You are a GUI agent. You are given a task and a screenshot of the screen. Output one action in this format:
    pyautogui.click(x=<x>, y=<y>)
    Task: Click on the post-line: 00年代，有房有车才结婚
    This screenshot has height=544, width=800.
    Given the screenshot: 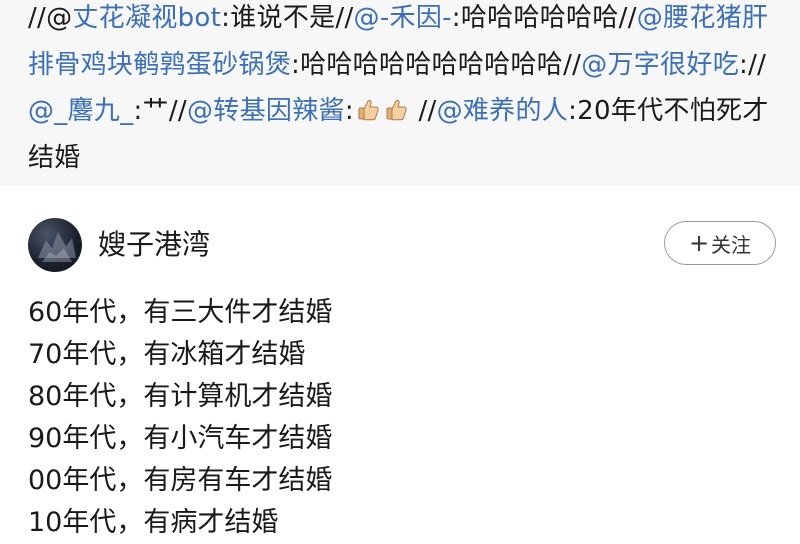 What is the action you would take?
    pyautogui.click(x=180, y=480)
    